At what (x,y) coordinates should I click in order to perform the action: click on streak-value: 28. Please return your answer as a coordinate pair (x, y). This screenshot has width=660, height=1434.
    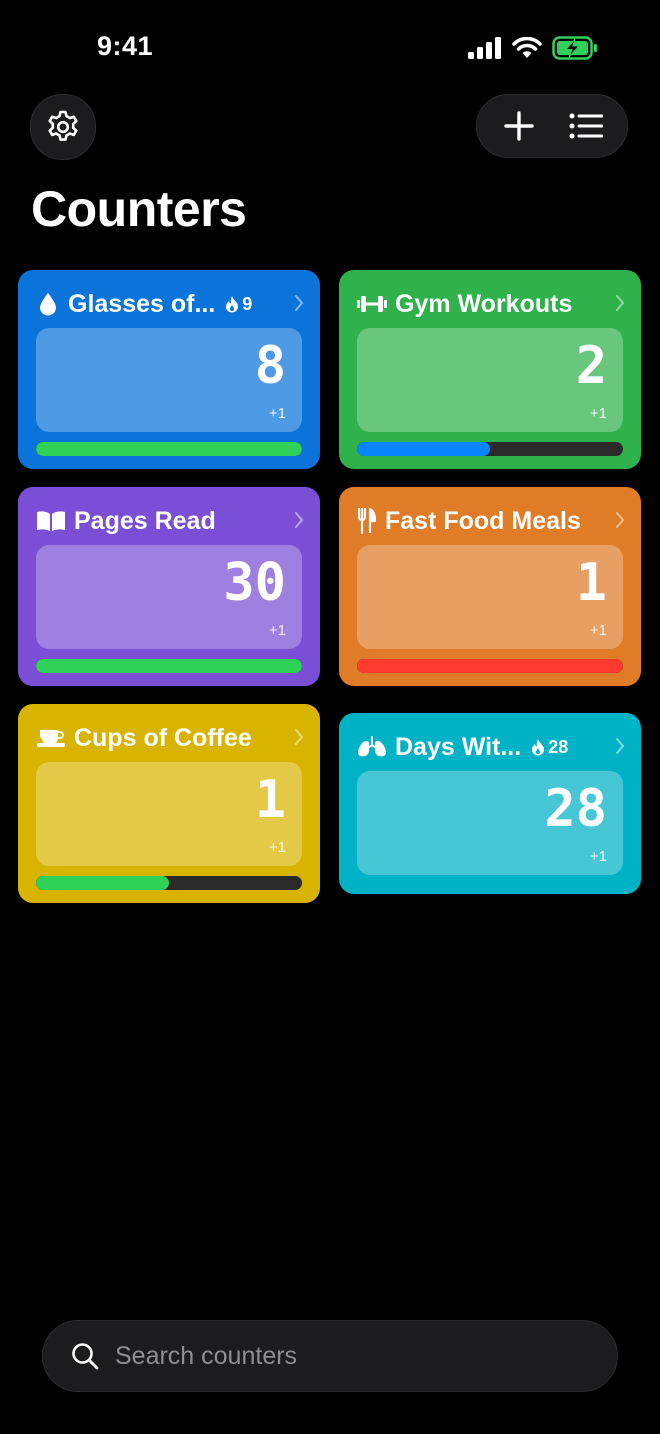
    Looking at the image, I should click on (558, 746).